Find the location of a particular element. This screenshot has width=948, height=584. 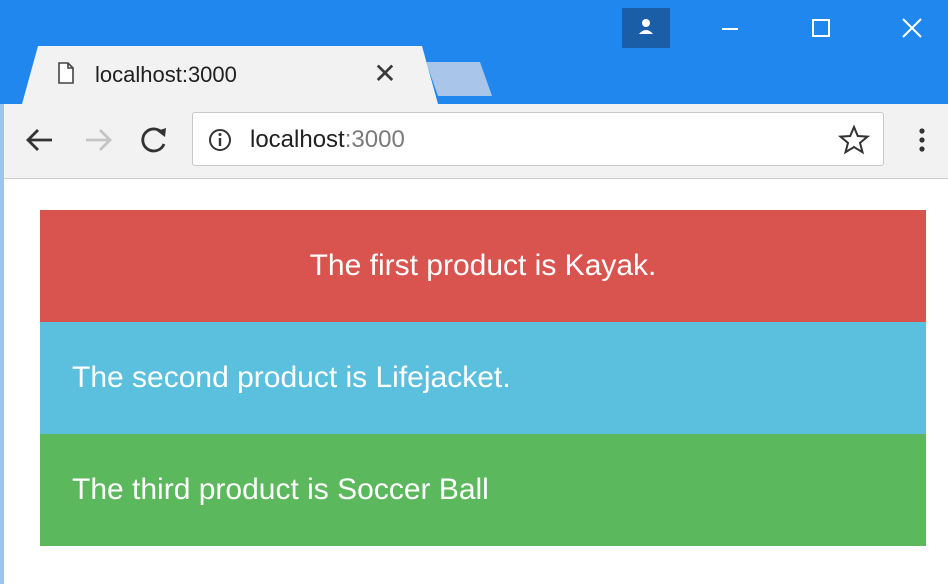

reload-icon is located at coordinates (153, 140).